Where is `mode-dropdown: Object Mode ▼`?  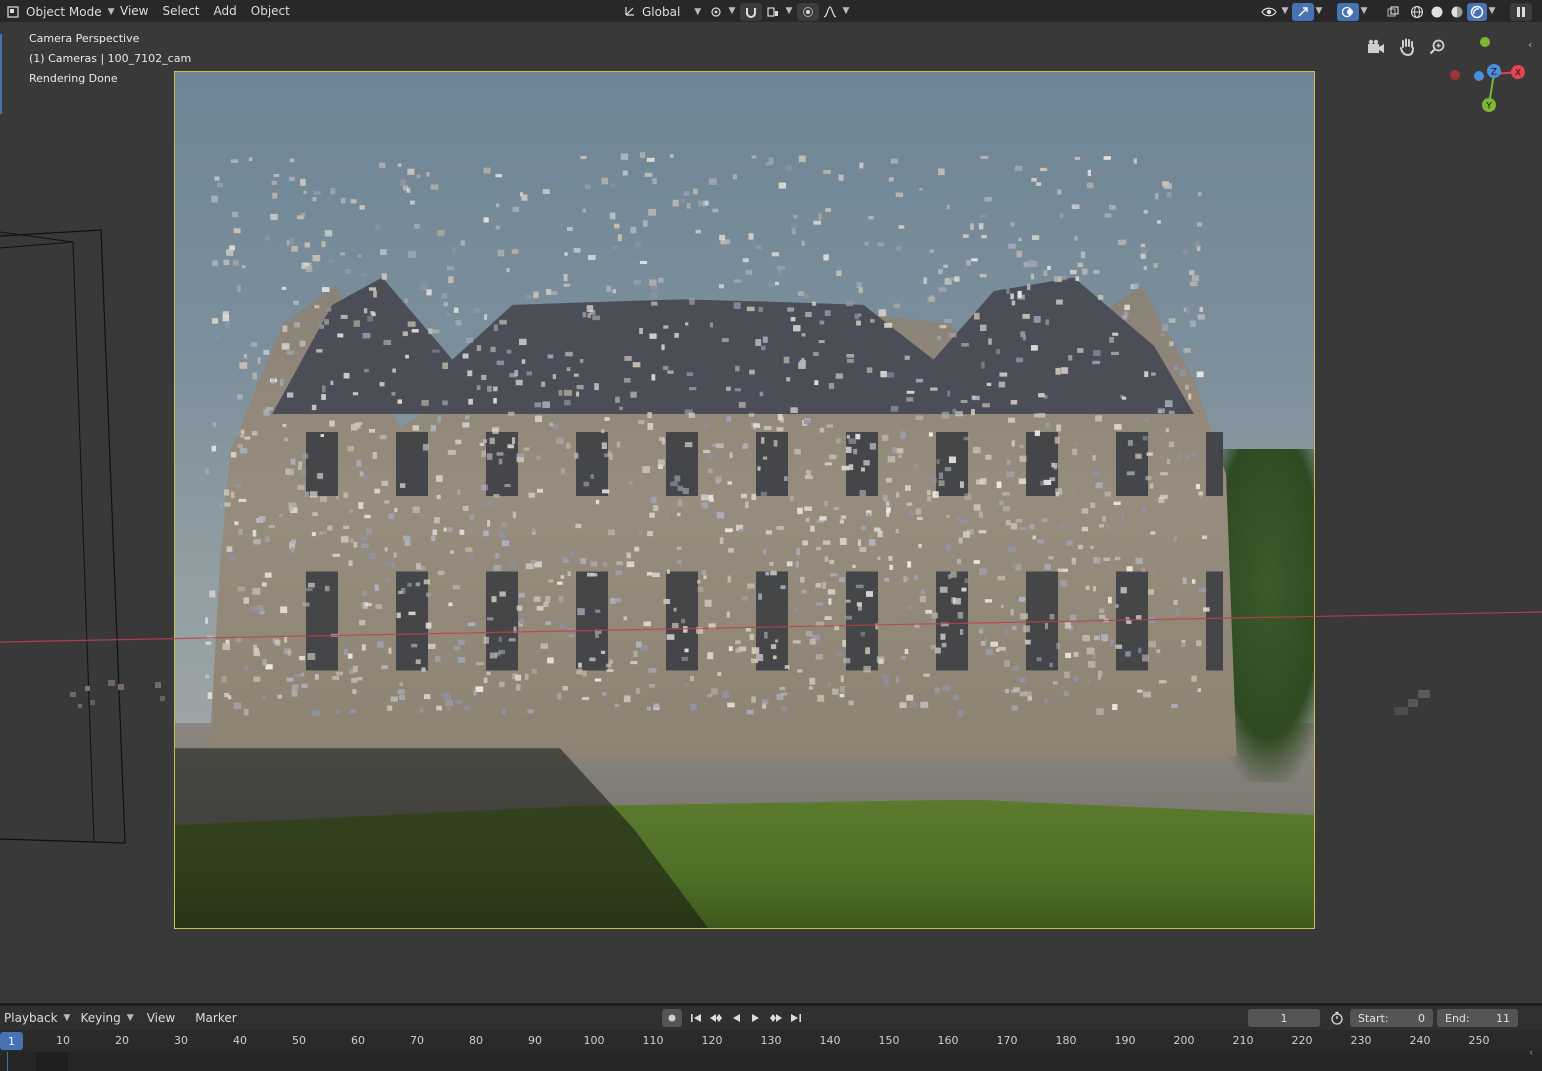
mode-dropdown: Object Mode ▼ is located at coordinates (70, 12).